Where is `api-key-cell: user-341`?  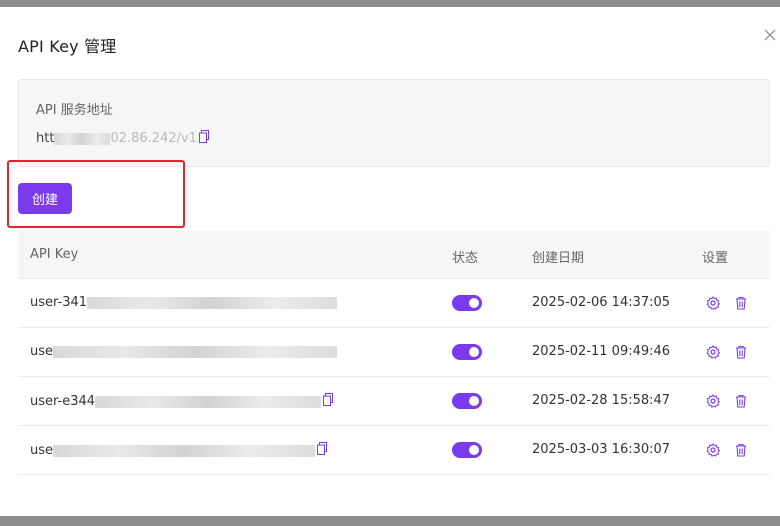
api-key-cell: user-341 is located at coordinates (184, 302).